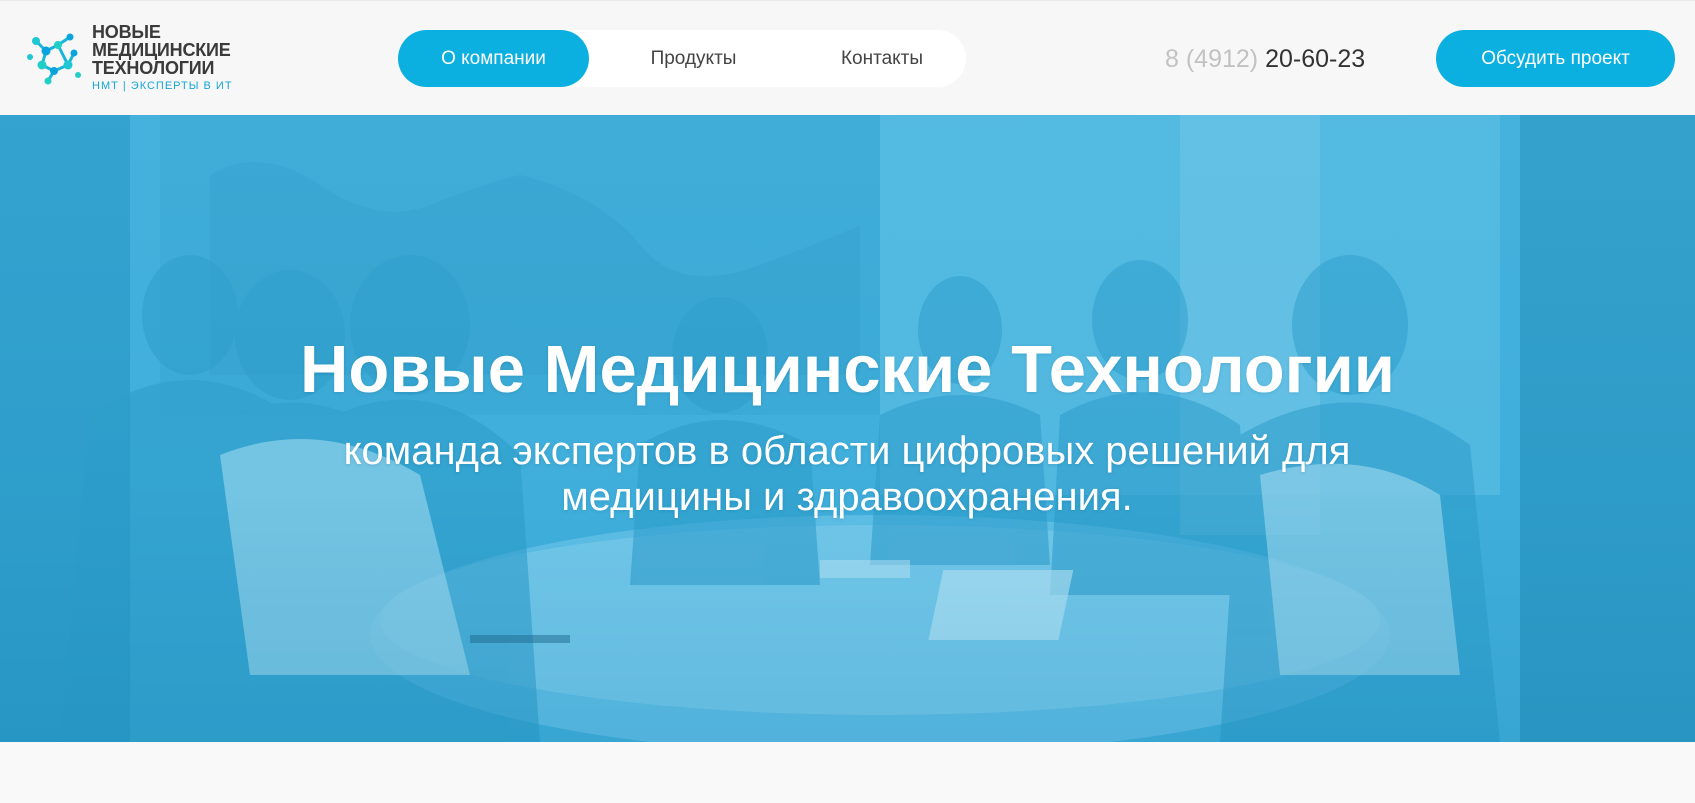  I want to click on nav-item-products: Продукты, so click(693, 58).